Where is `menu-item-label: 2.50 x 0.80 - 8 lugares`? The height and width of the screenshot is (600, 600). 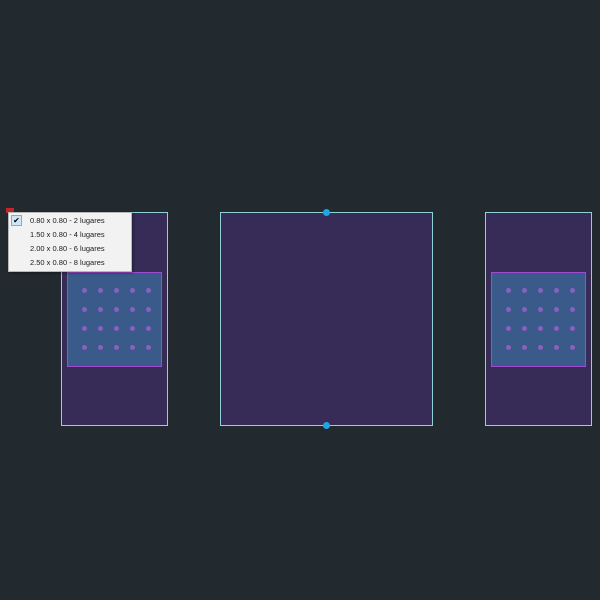
menu-item-label: 2.50 x 0.80 - 8 lugares is located at coordinates (67, 262).